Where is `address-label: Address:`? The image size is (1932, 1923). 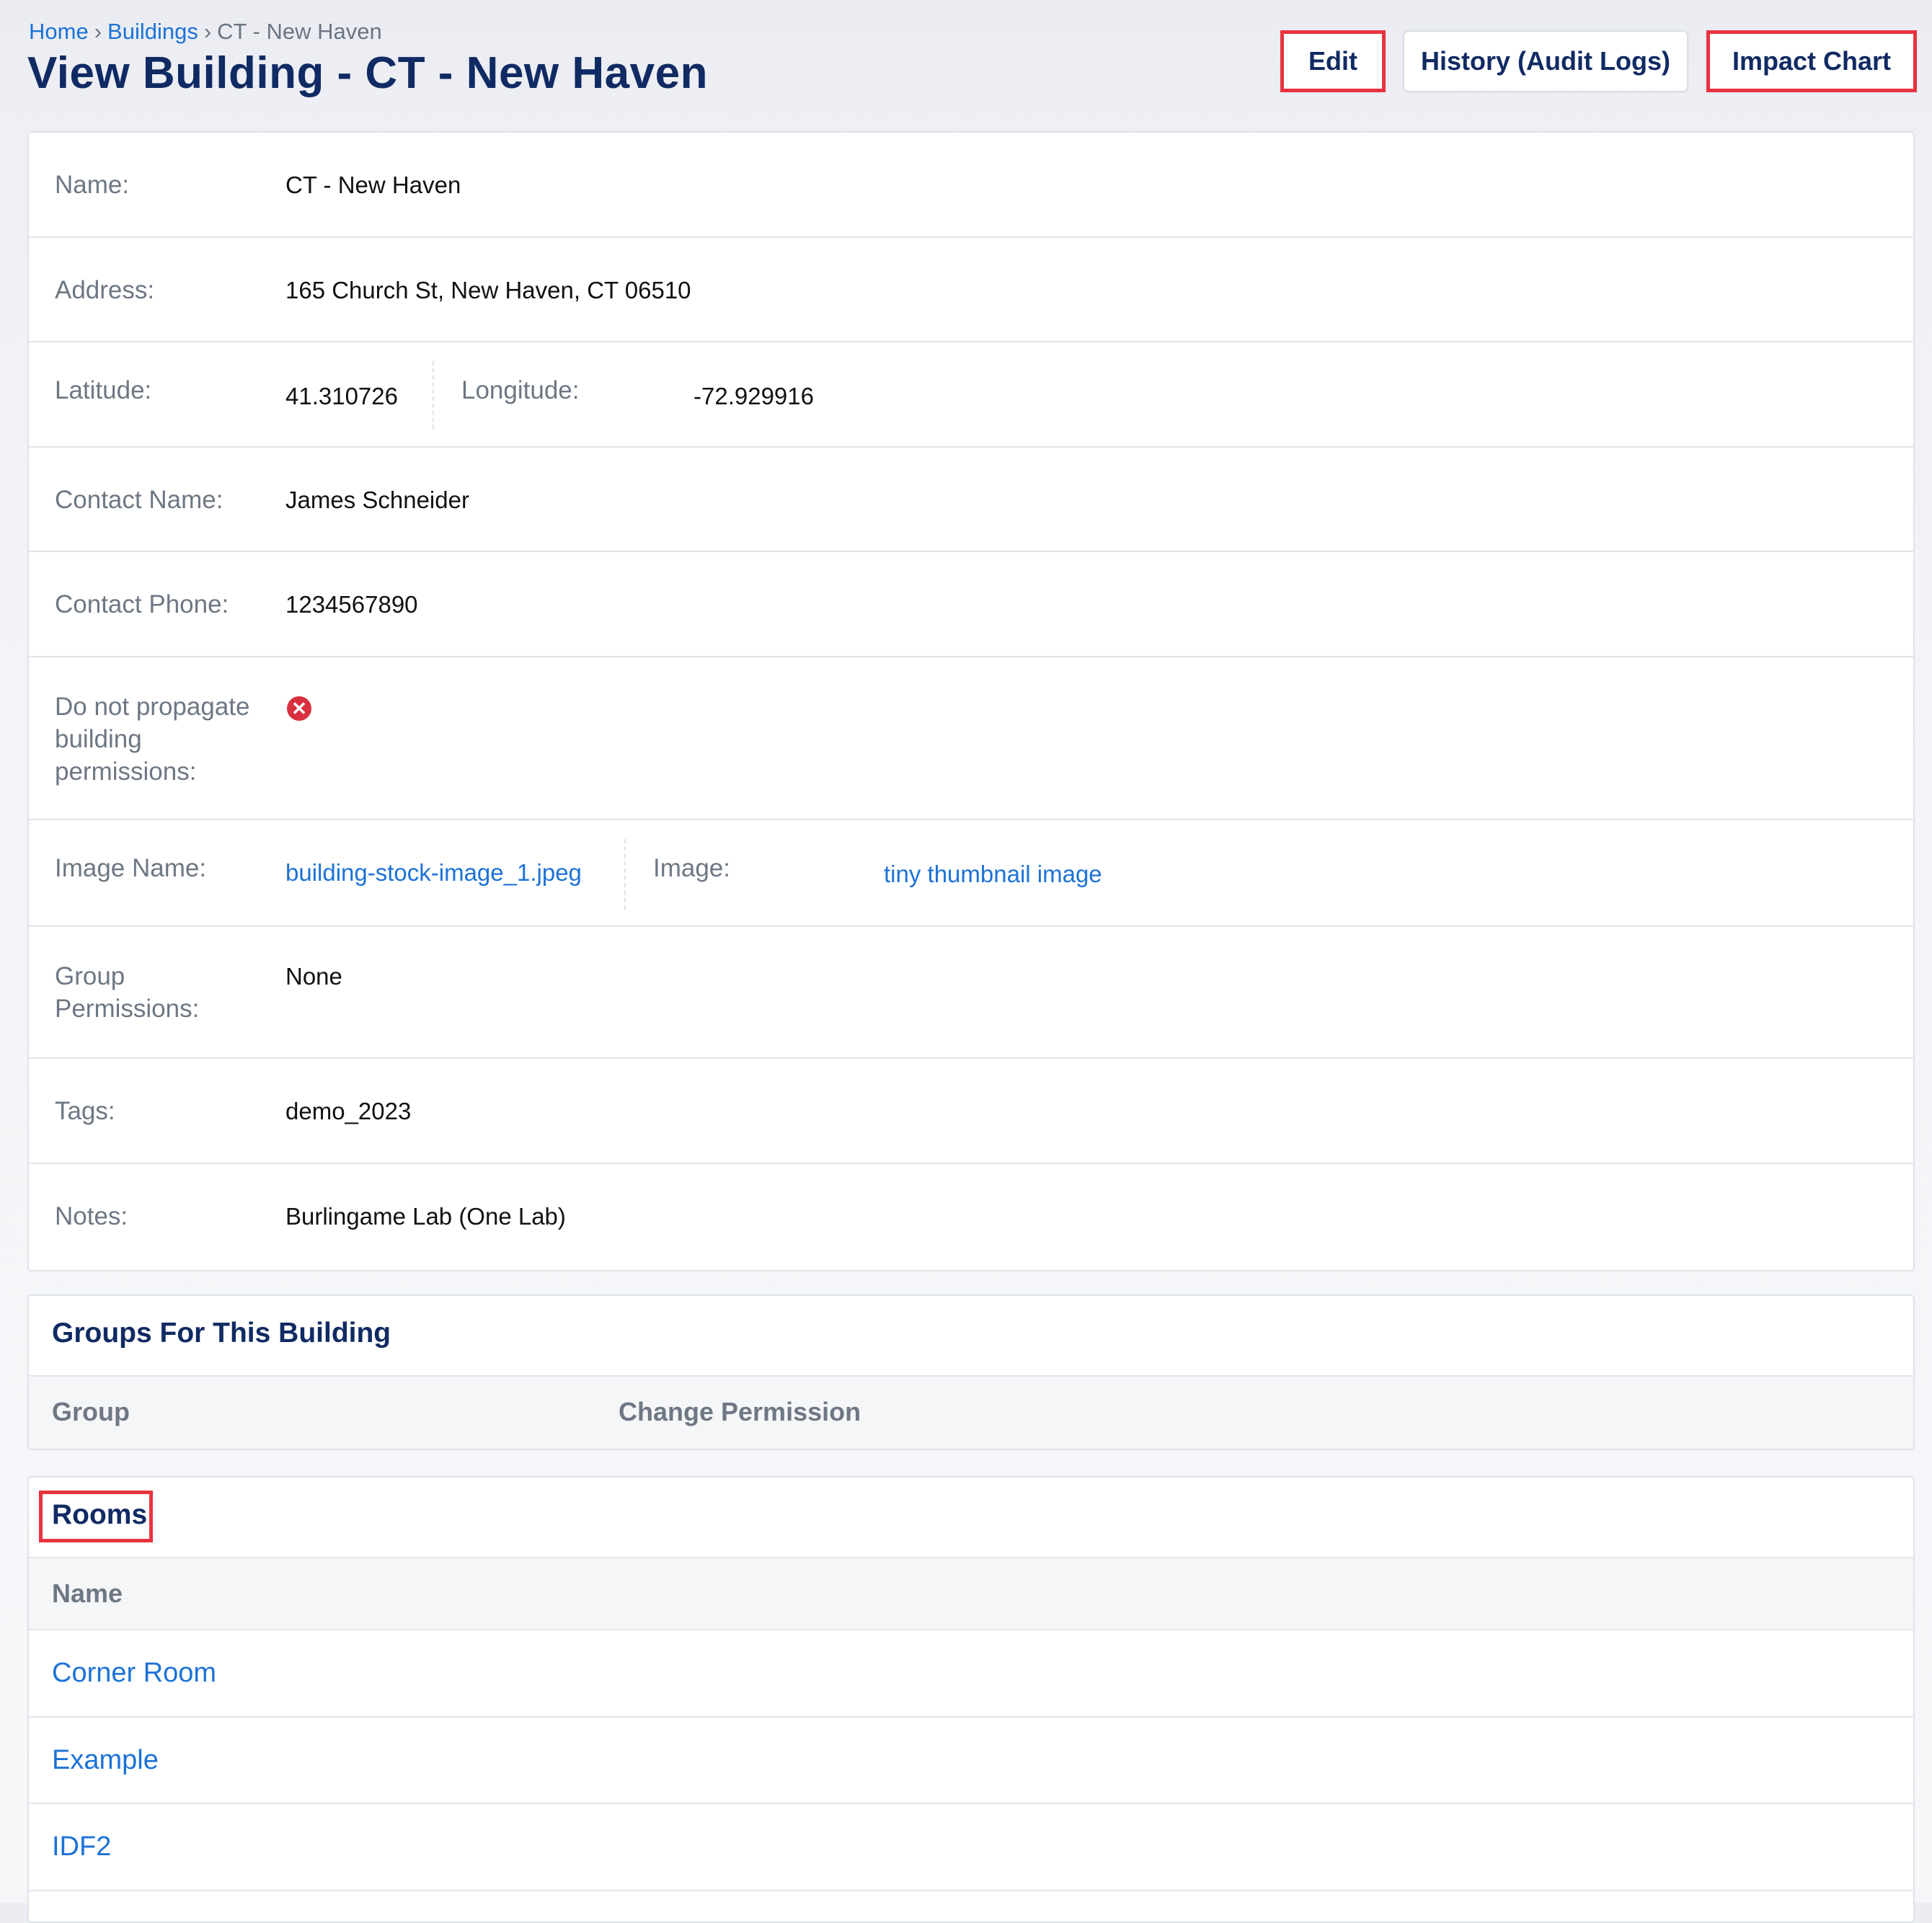
address-label: Address: is located at coordinates (105, 290).